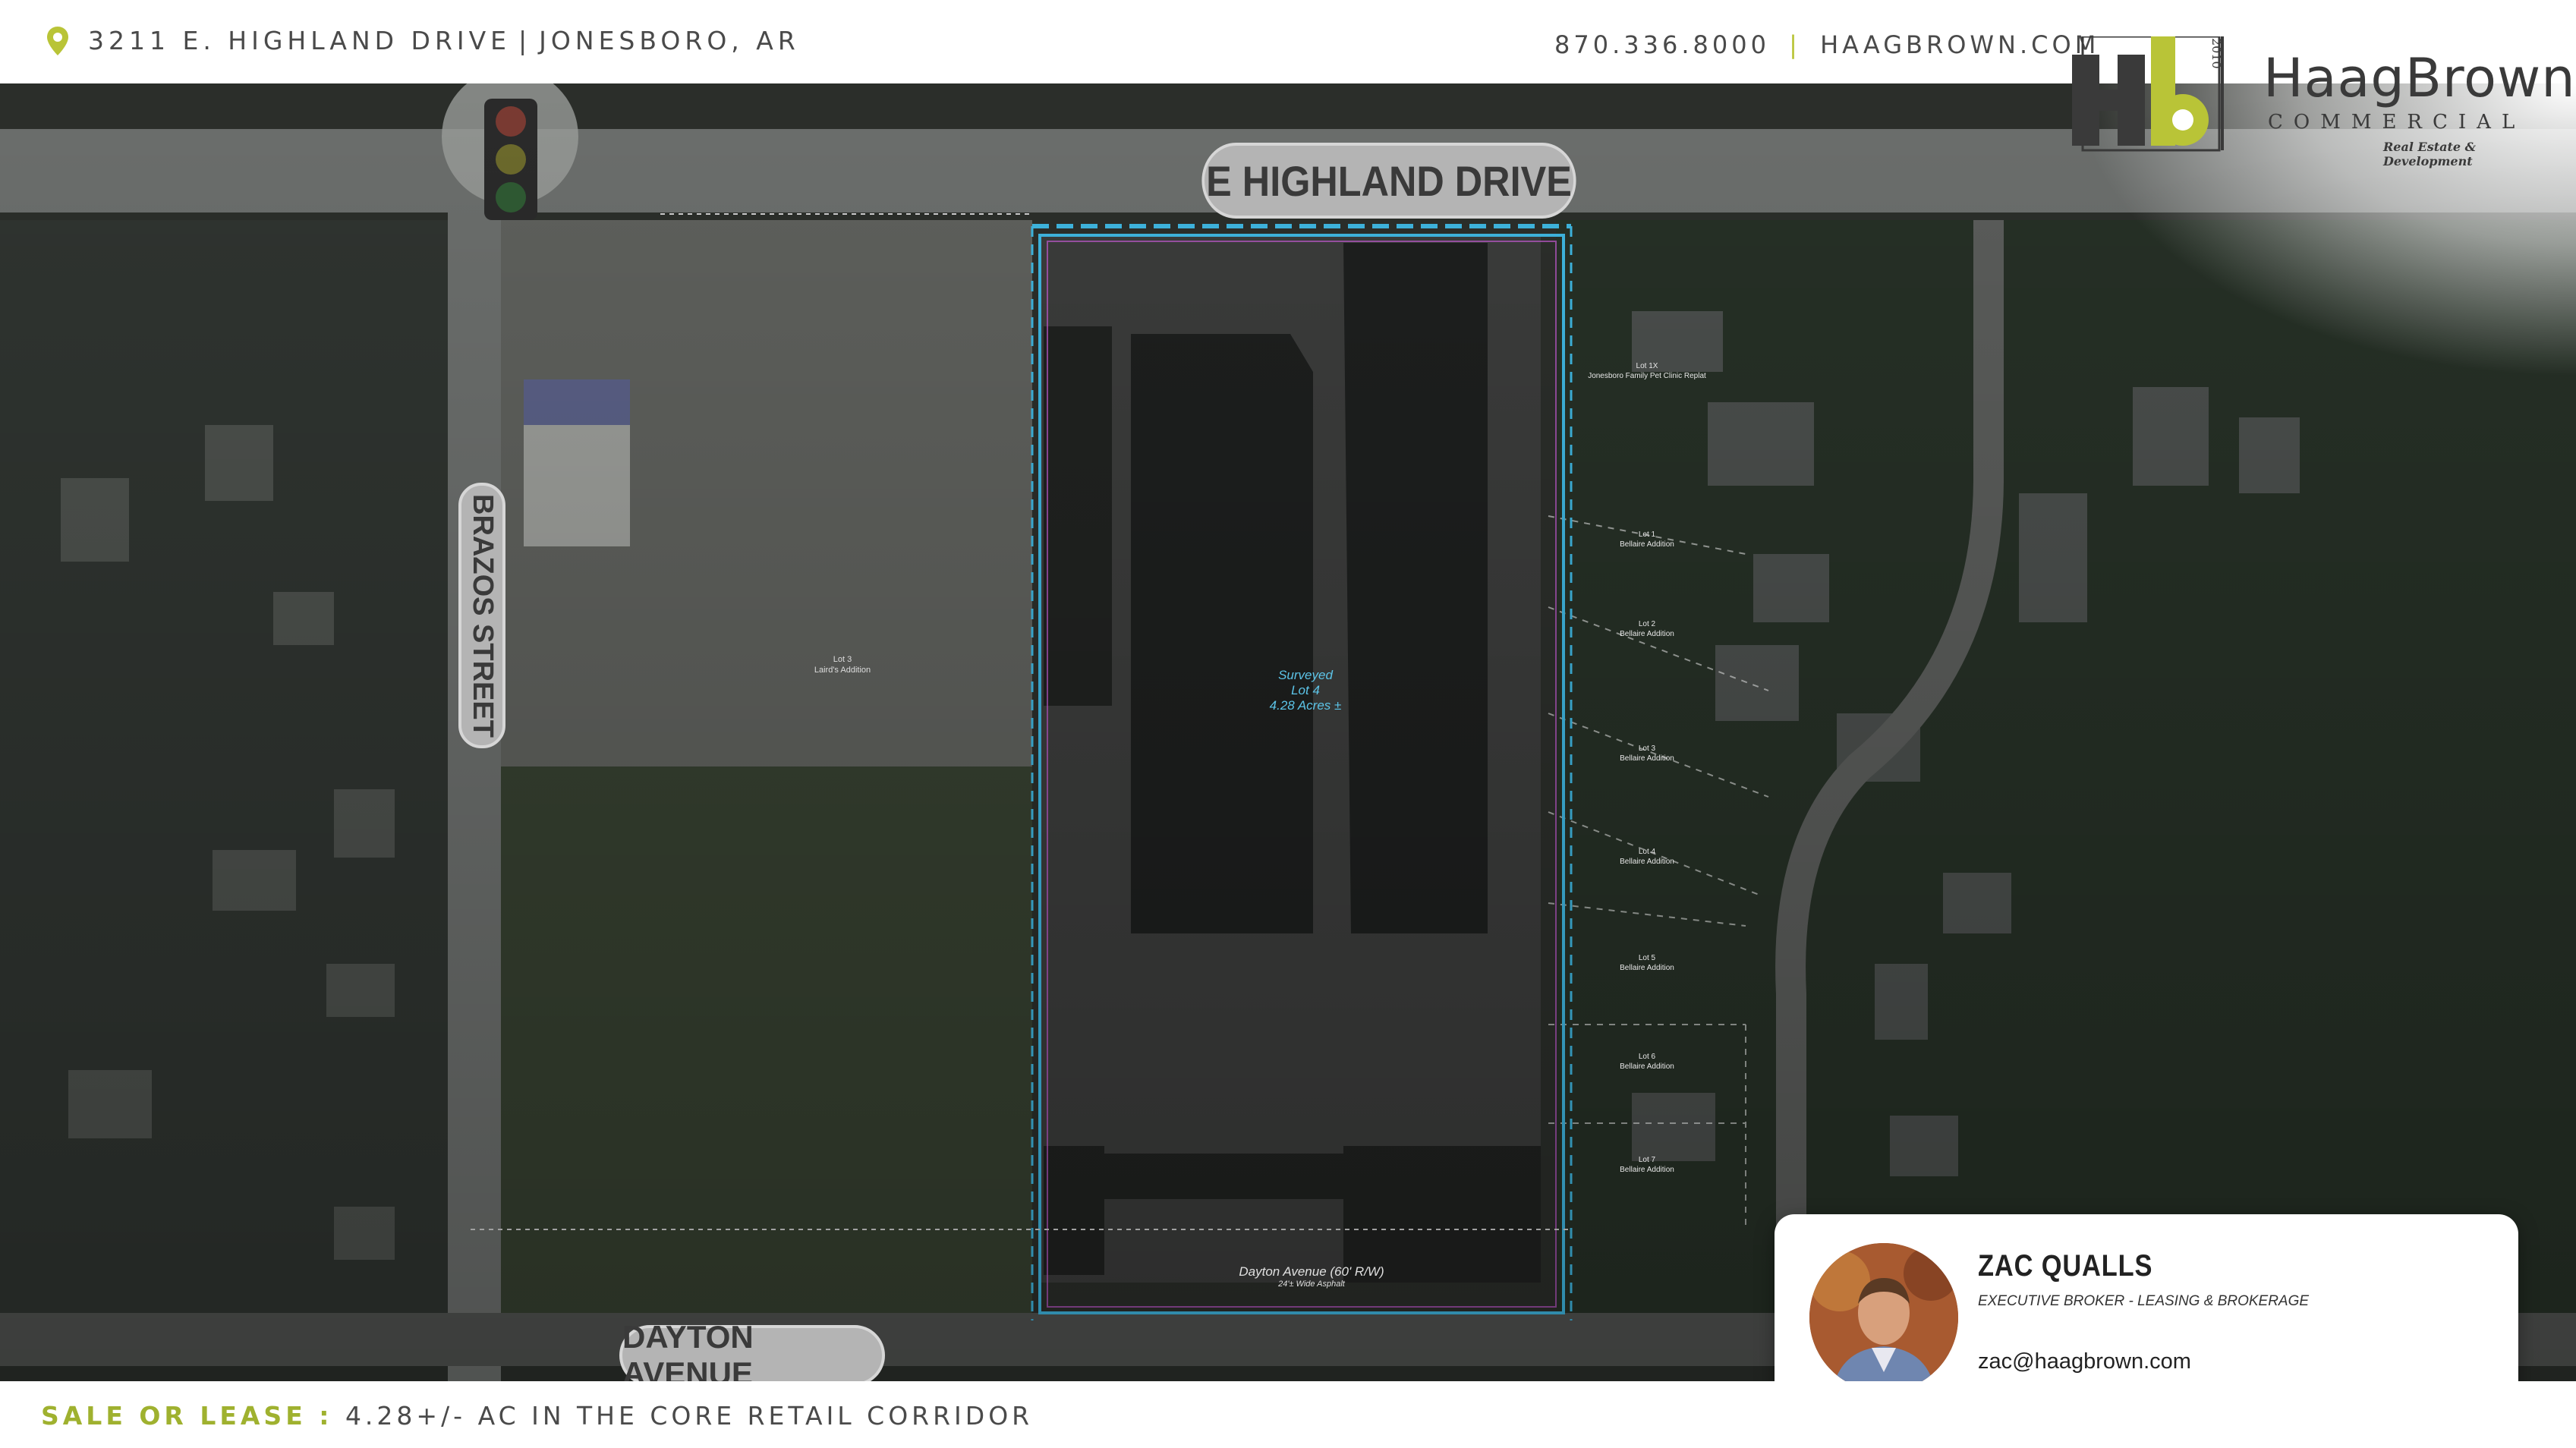 Image resolution: width=2576 pixels, height=1448 pixels. Describe the element at coordinates (2419, 78) in the screenshot. I see `brand-name: HaagBrown` at that location.